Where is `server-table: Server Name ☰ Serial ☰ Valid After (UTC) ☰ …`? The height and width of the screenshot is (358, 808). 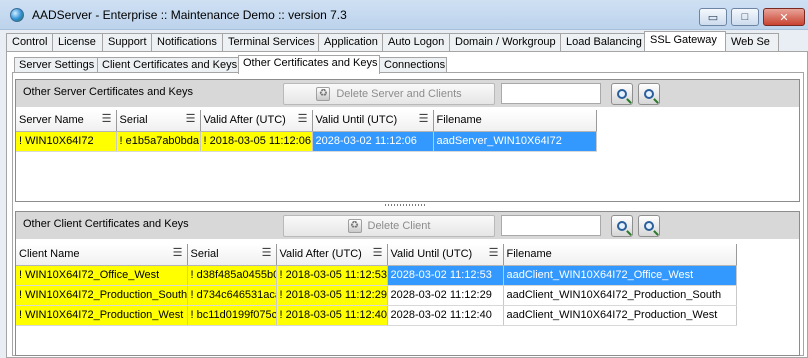
server-table: Server Name ☰ Serial ☰ Valid After (UTC) ☰ … is located at coordinates (306, 131).